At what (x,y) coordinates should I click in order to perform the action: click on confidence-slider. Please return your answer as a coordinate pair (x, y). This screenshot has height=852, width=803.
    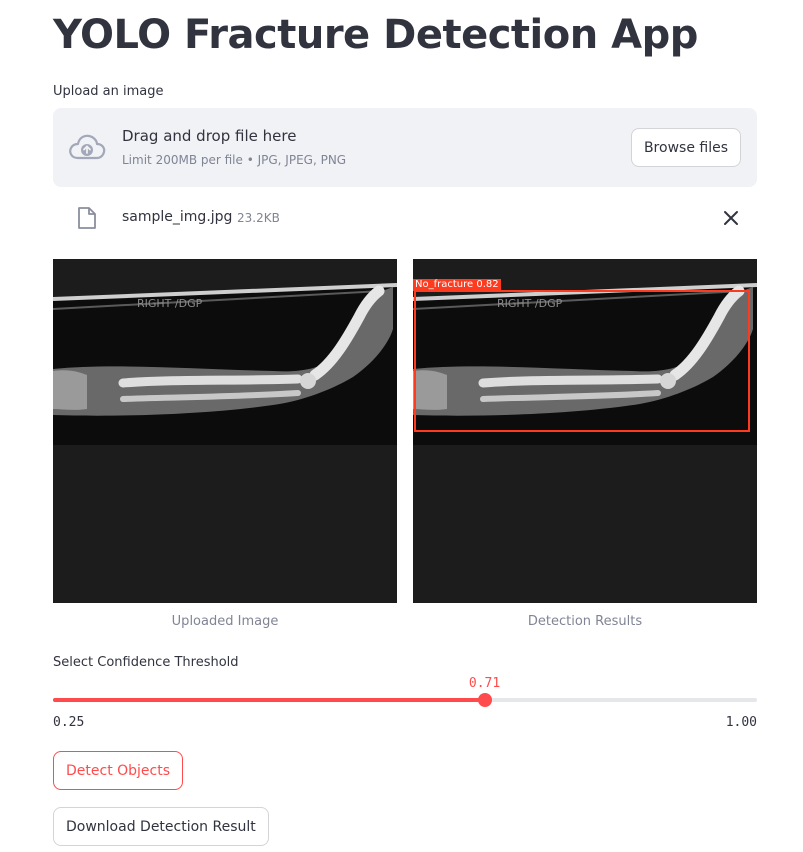
    Looking at the image, I should click on (405, 700).